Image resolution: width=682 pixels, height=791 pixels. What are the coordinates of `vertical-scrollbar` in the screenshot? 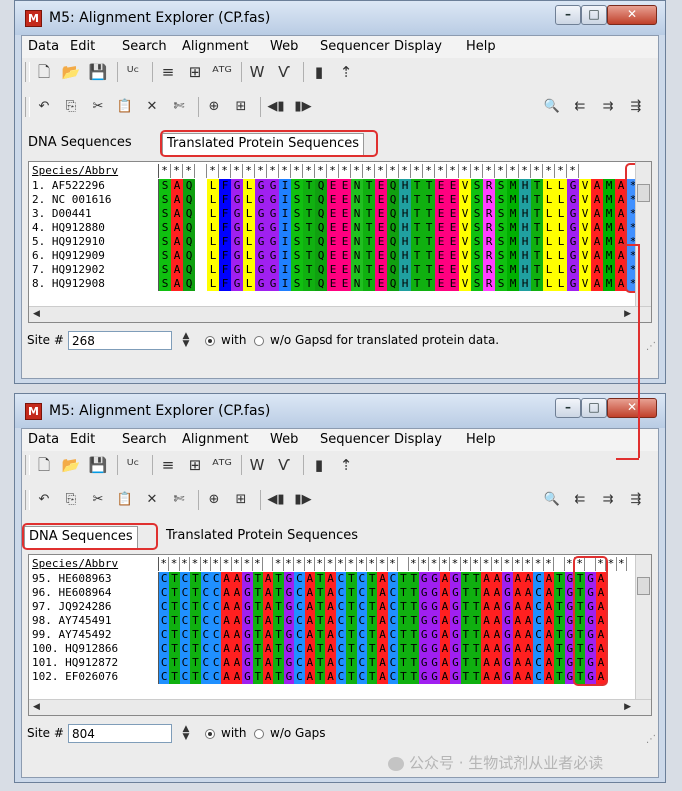 It's located at (643, 628).